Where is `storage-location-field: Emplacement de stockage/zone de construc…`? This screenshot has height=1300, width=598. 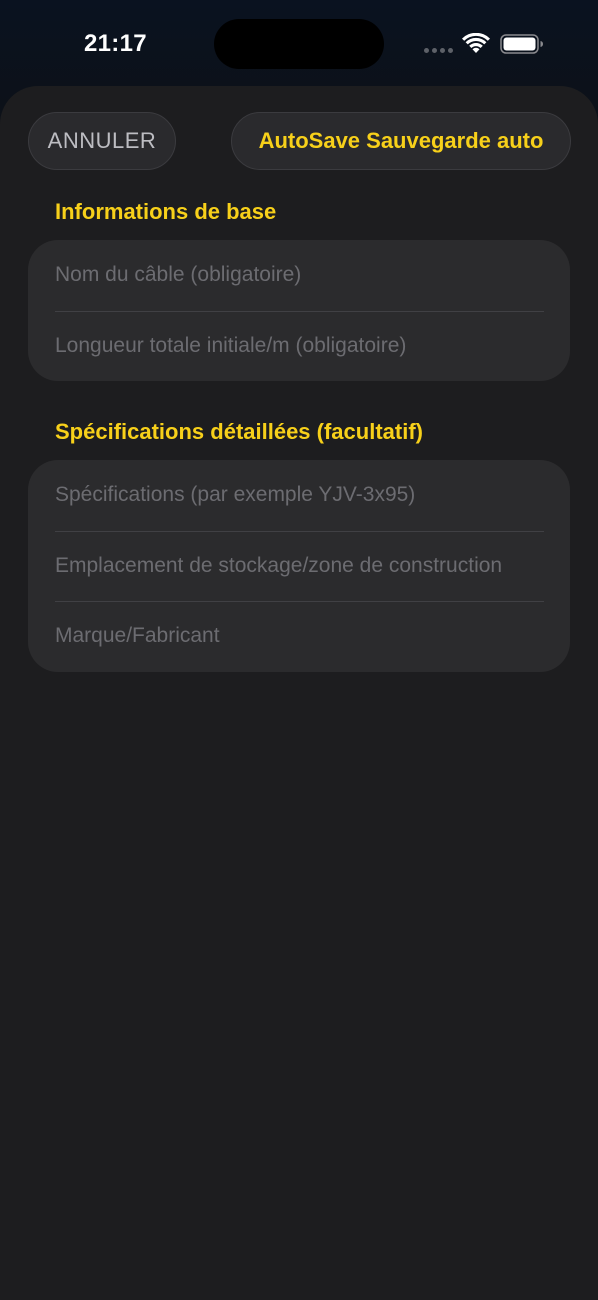 storage-location-field: Emplacement de stockage/zone de construc… is located at coordinates (299, 566).